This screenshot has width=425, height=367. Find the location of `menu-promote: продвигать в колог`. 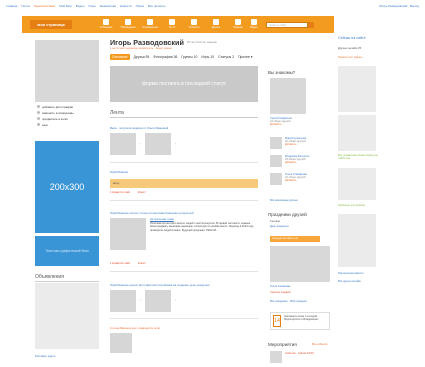

menu-promote: продвигать в колог is located at coordinates (67, 118).